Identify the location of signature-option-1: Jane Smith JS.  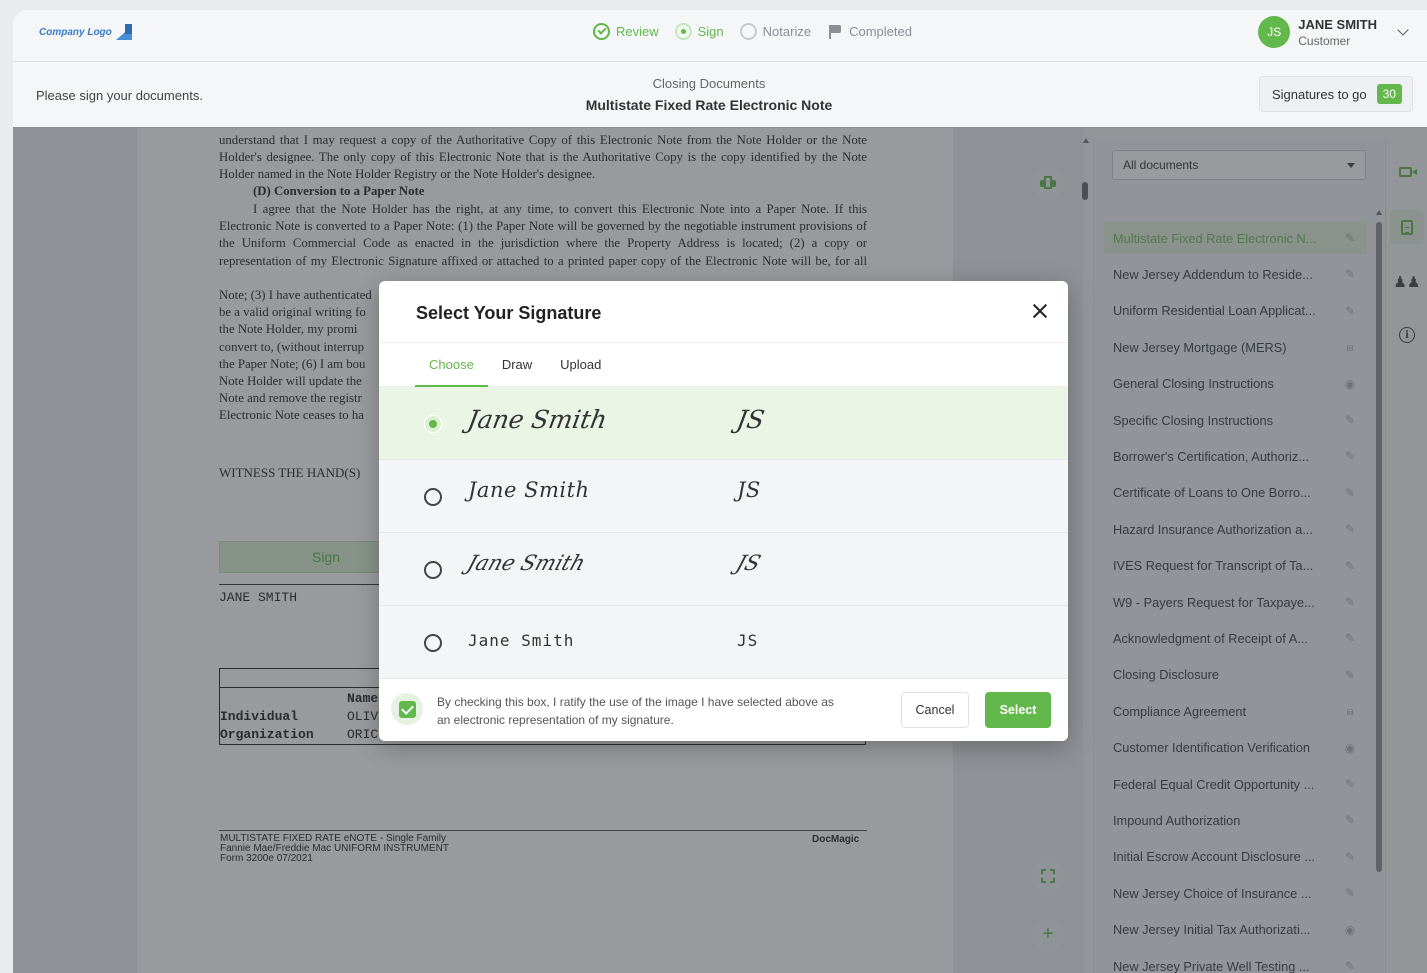
(723, 423).